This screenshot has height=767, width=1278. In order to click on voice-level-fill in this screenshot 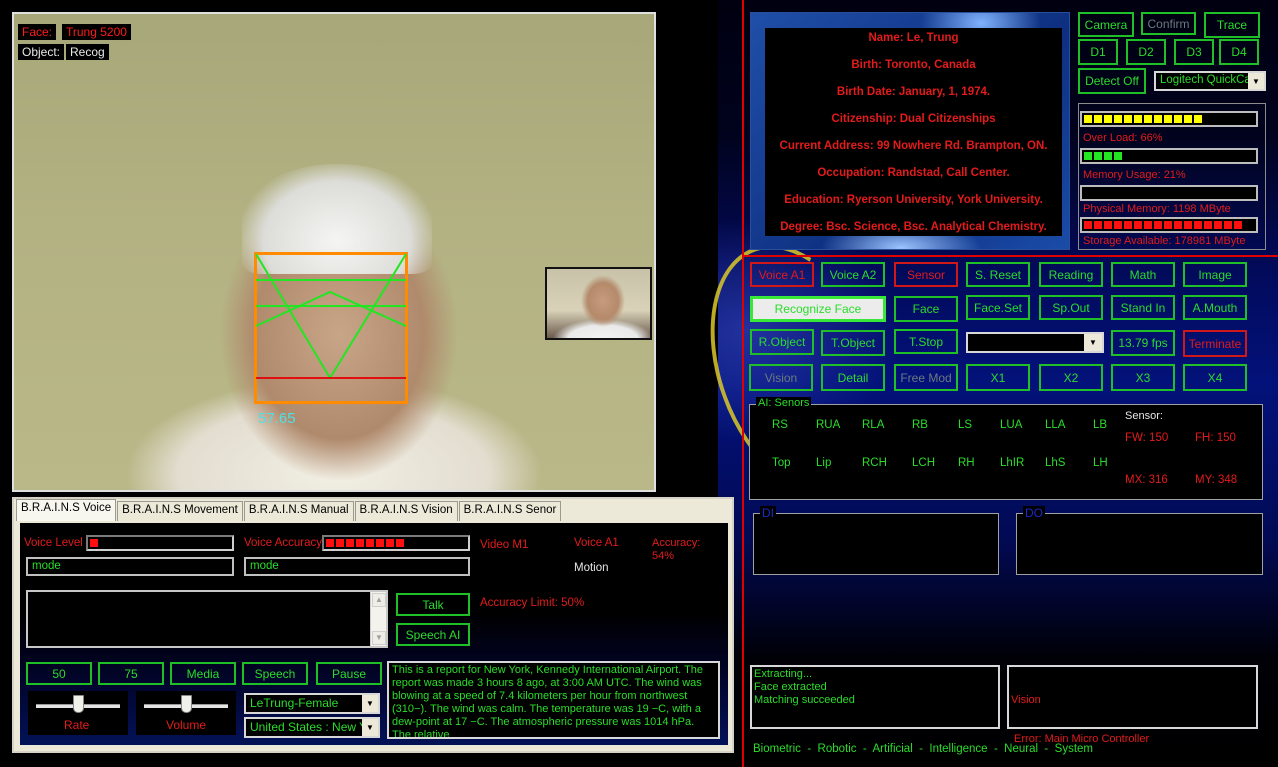, I will do `click(94, 543)`.